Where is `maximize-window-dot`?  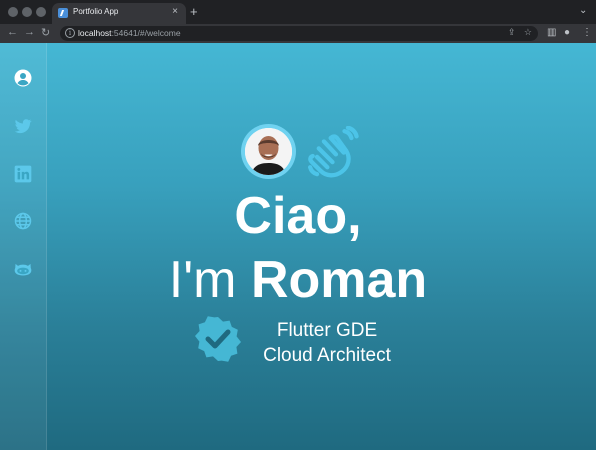 maximize-window-dot is located at coordinates (41, 12).